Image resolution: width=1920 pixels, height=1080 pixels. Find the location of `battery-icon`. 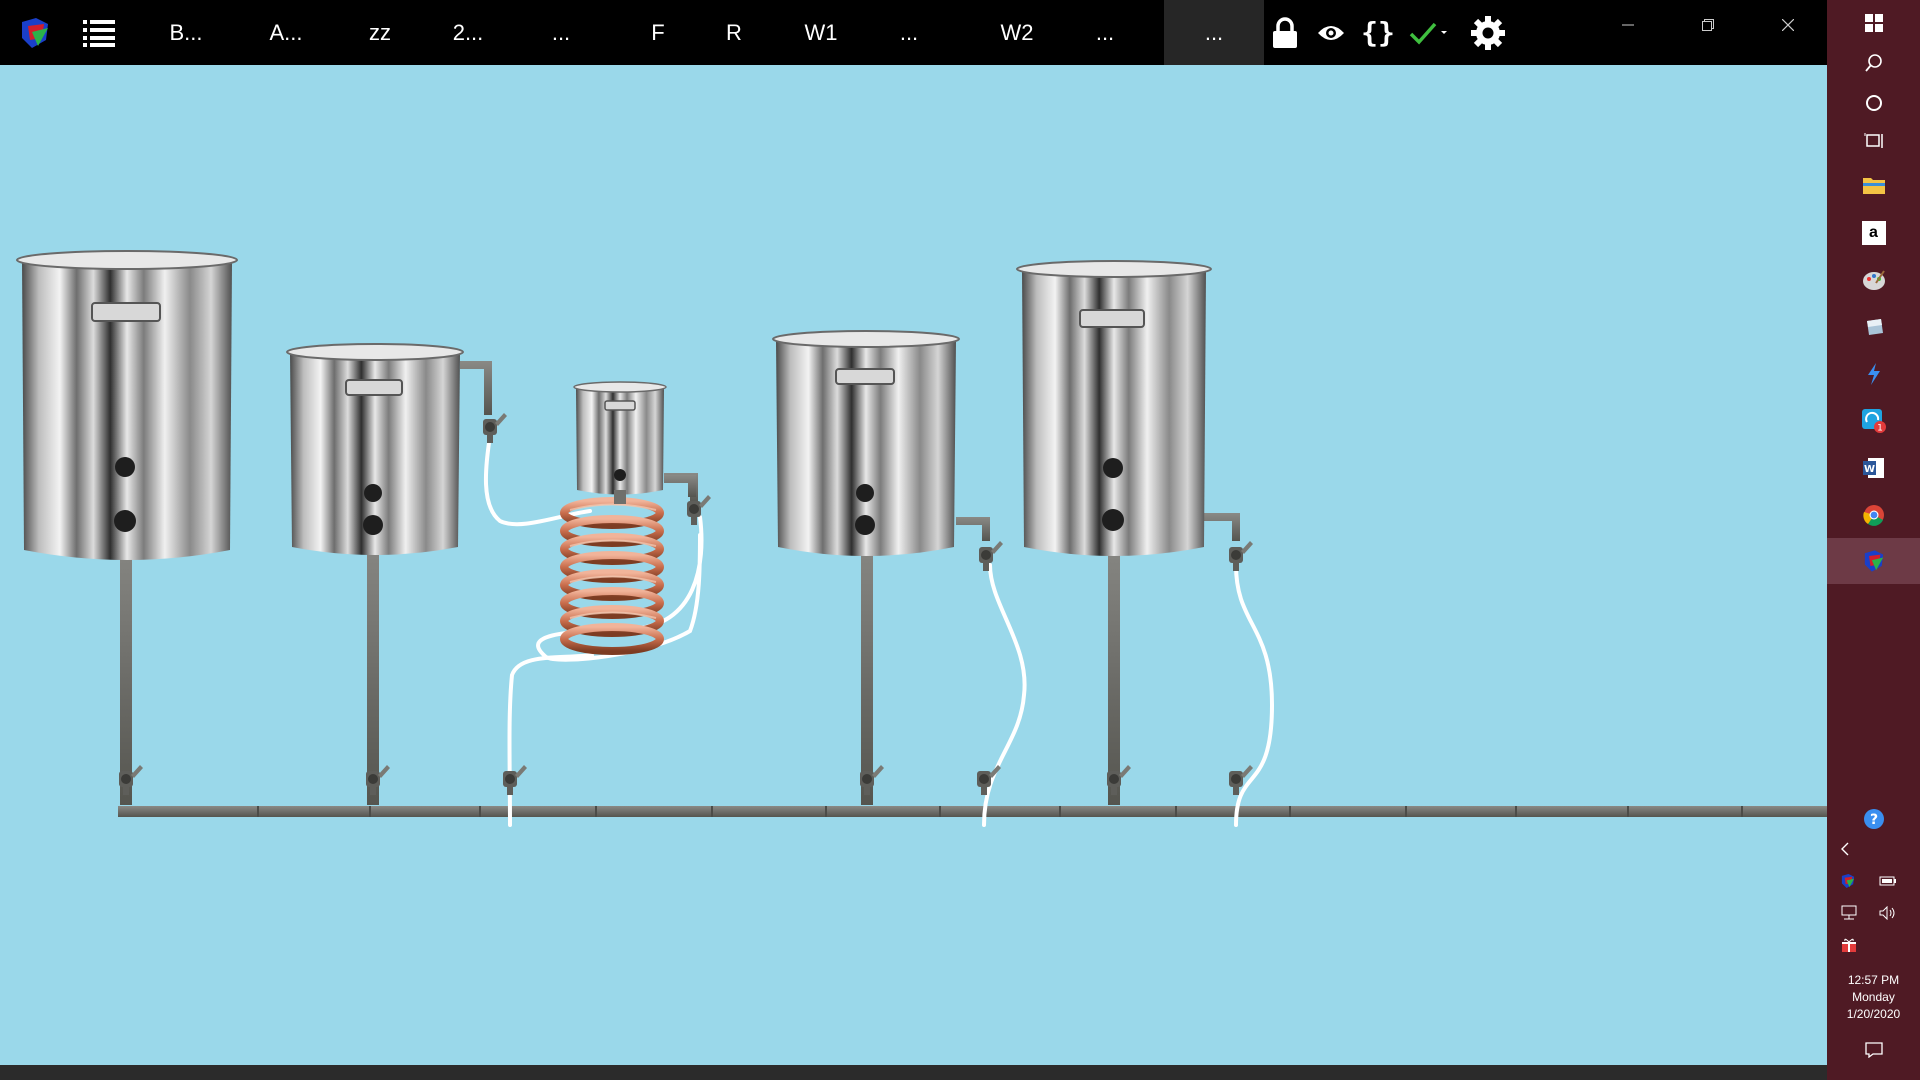

battery-icon is located at coordinates (1888, 881).